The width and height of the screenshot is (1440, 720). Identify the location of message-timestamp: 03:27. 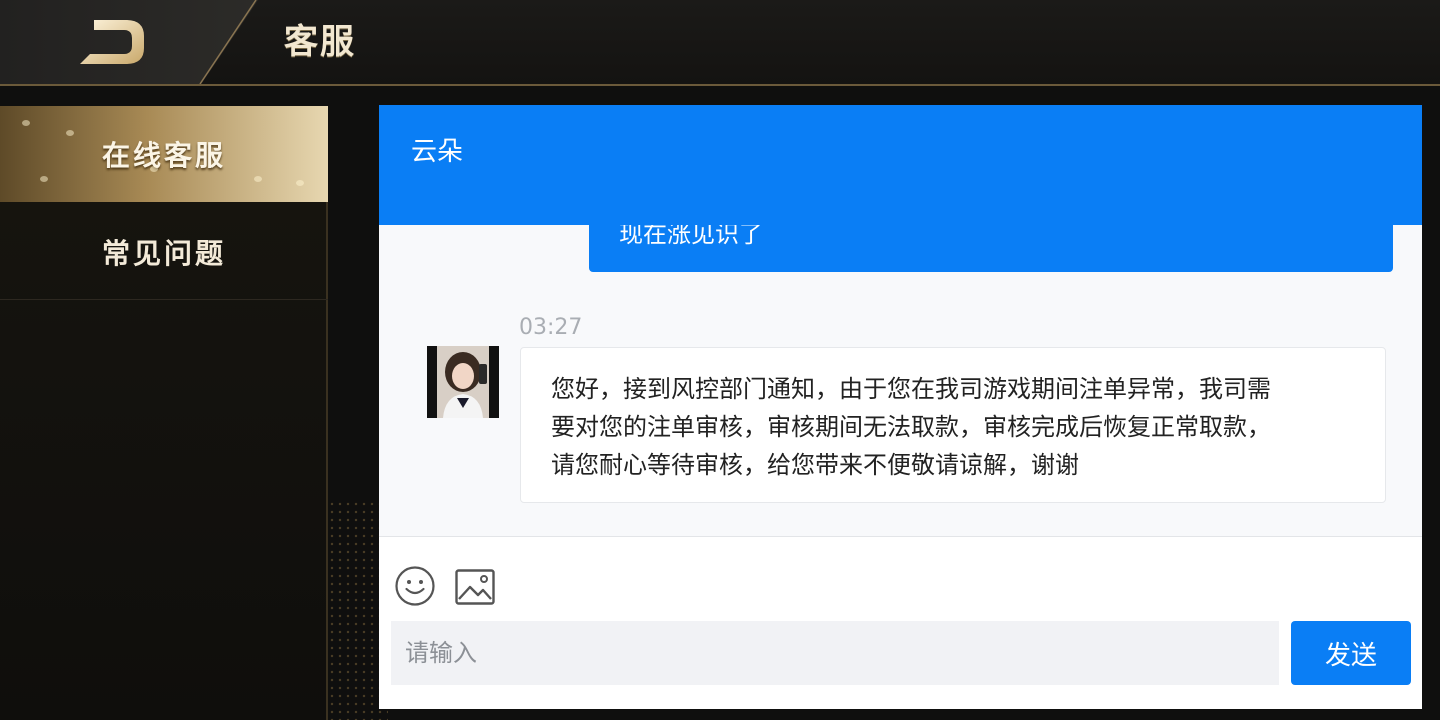
(551, 327).